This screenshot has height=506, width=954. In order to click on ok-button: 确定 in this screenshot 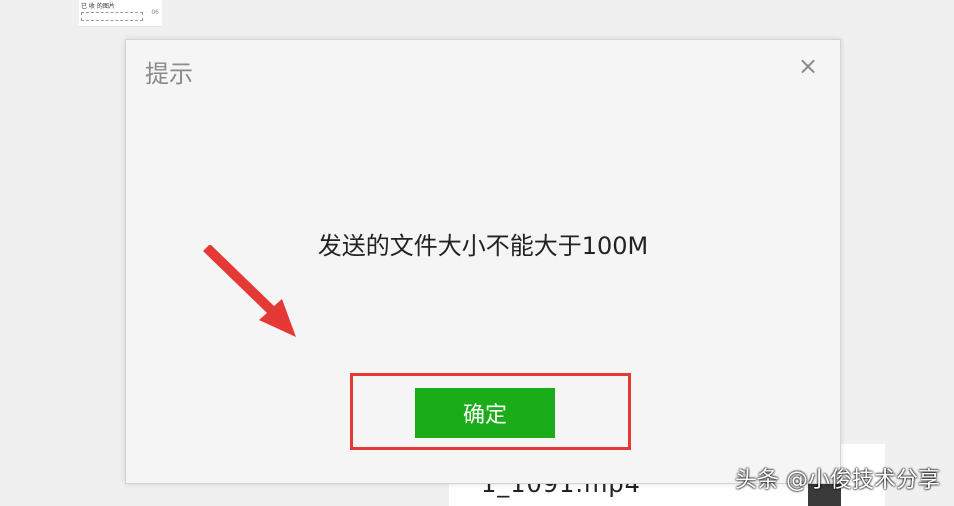, I will do `click(485, 413)`.